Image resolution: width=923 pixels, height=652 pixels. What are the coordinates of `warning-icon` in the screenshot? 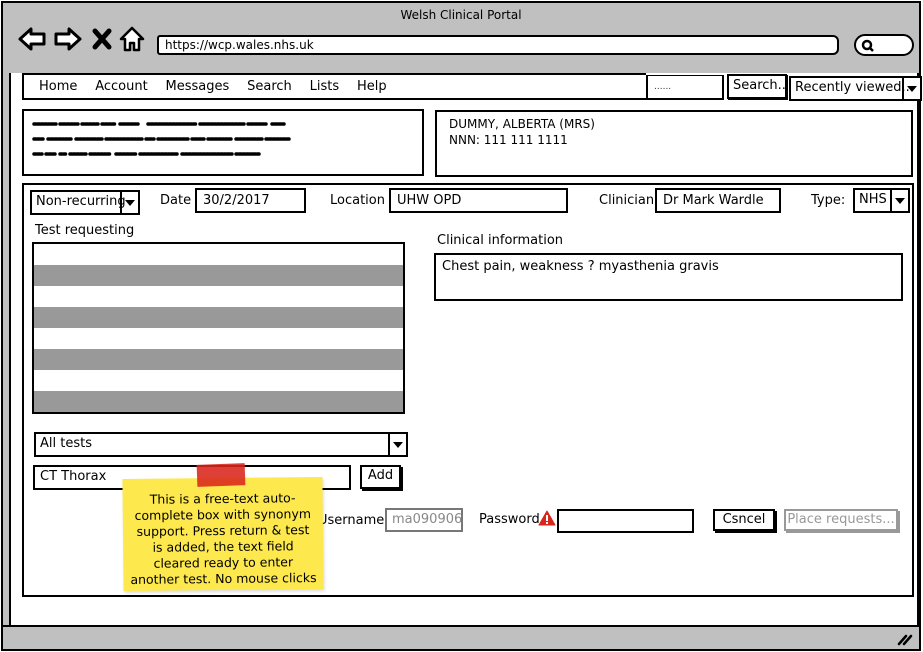 It's located at (547, 518).